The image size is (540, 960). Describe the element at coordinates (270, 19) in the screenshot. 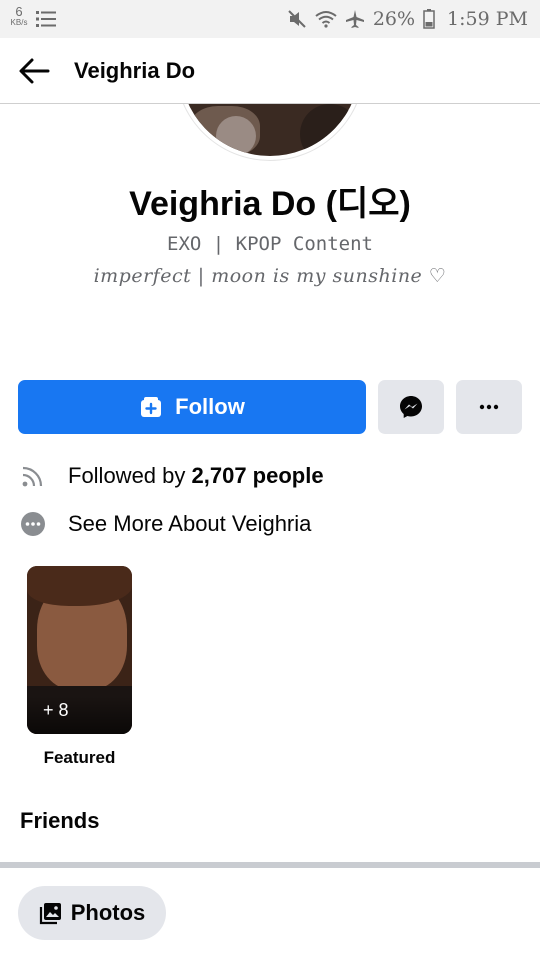

I see `status-bar: 6 KB/s 26% 1:59 PM` at that location.